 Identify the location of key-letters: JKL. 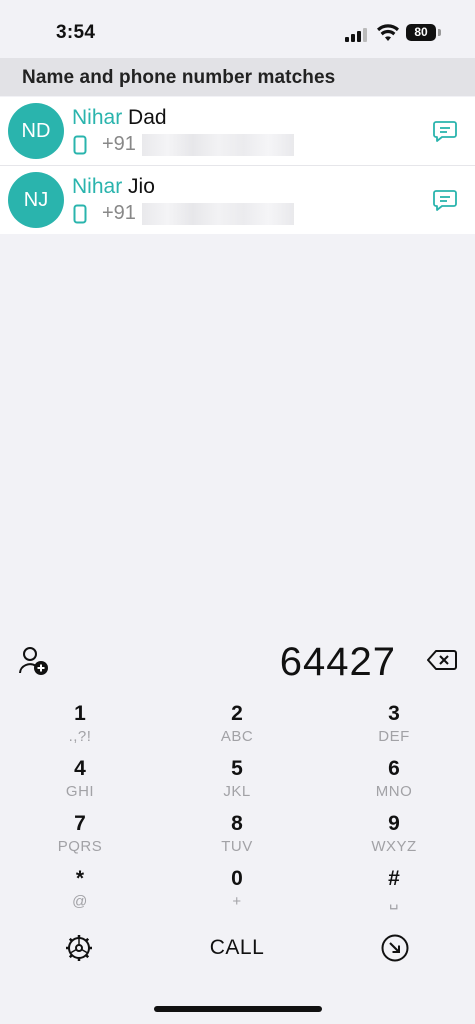
(237, 791).